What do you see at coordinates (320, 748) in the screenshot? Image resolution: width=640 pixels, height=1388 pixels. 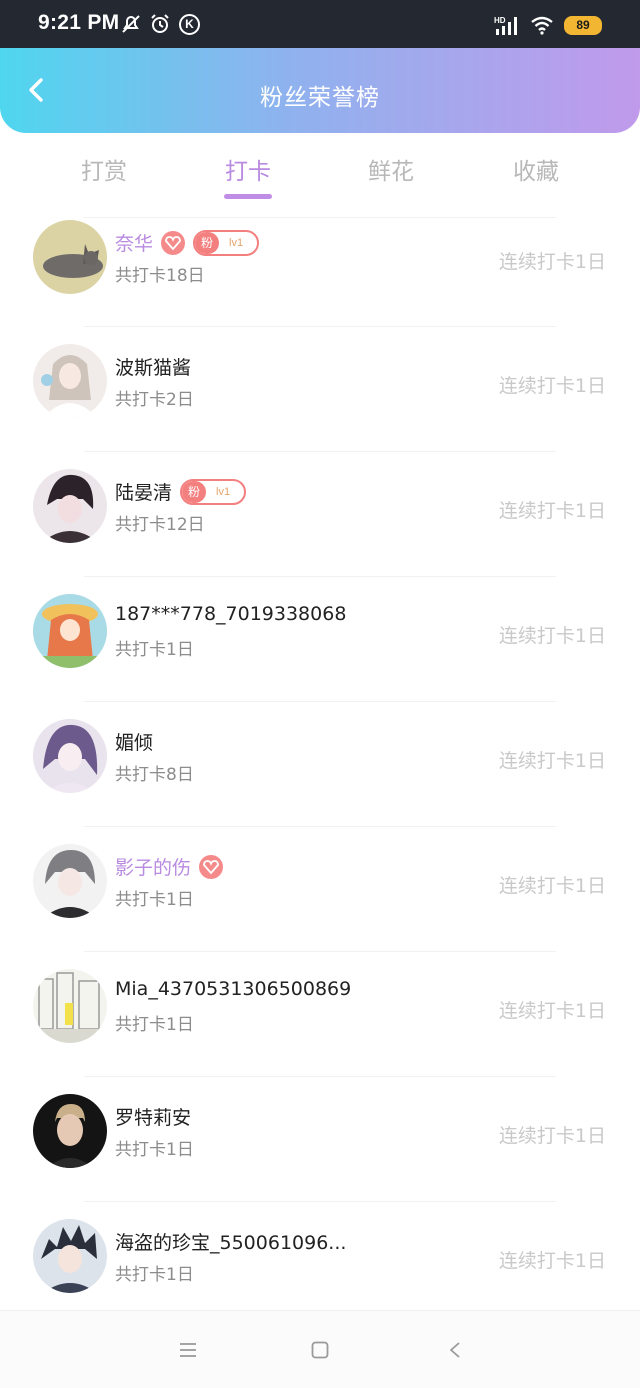 I see `list-item: 媚倾 共打卡8日 连续打卡1日` at bounding box center [320, 748].